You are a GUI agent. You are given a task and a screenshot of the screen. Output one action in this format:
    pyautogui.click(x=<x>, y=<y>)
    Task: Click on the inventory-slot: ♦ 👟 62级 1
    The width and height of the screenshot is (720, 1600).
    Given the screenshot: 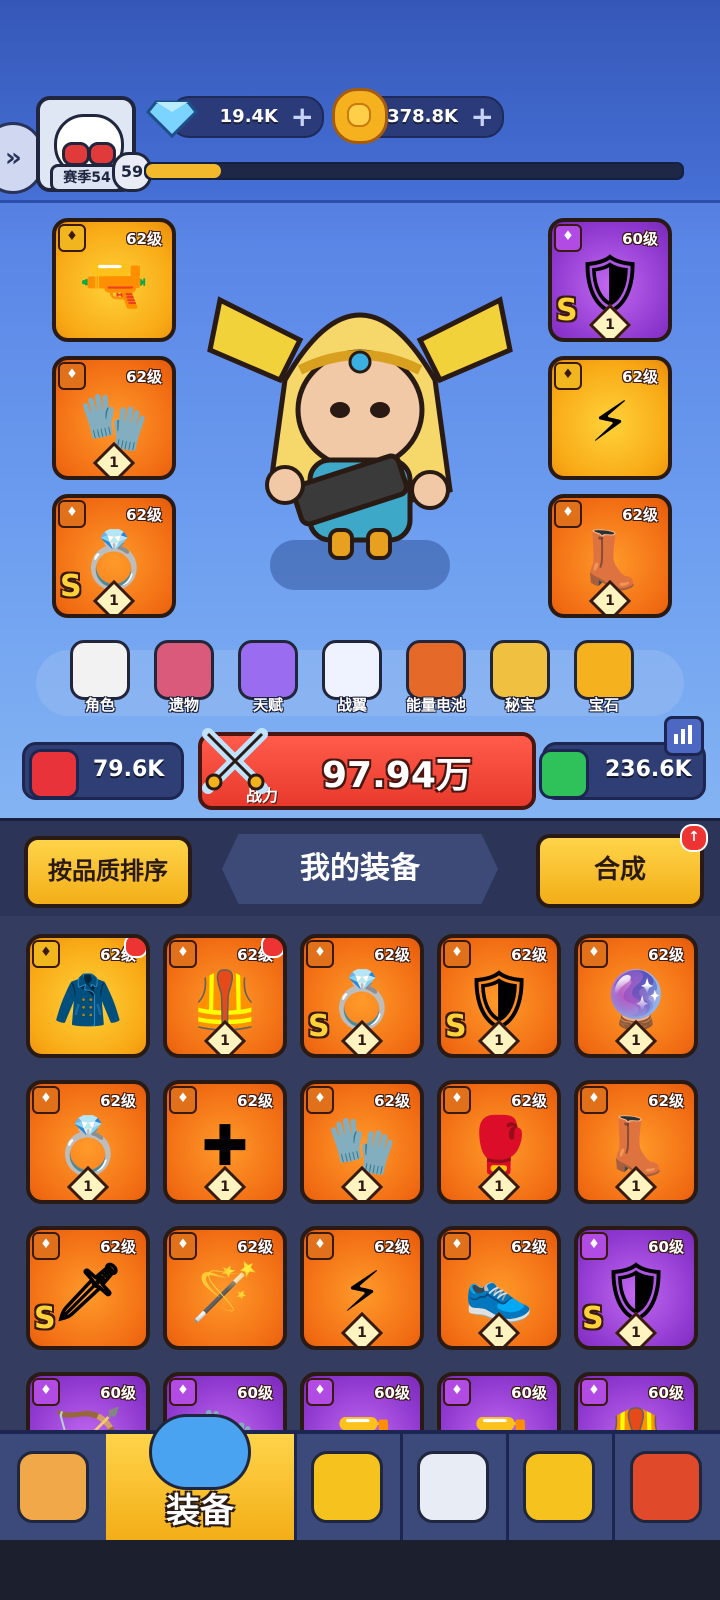 What is the action you would take?
    pyautogui.click(x=499, y=1288)
    